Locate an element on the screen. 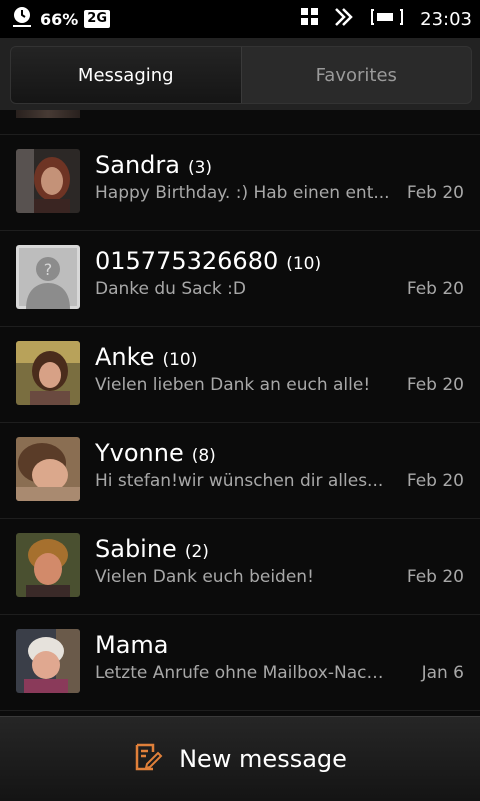 The width and height of the screenshot is (480, 801). battery-icon is located at coordinates (388, 19).